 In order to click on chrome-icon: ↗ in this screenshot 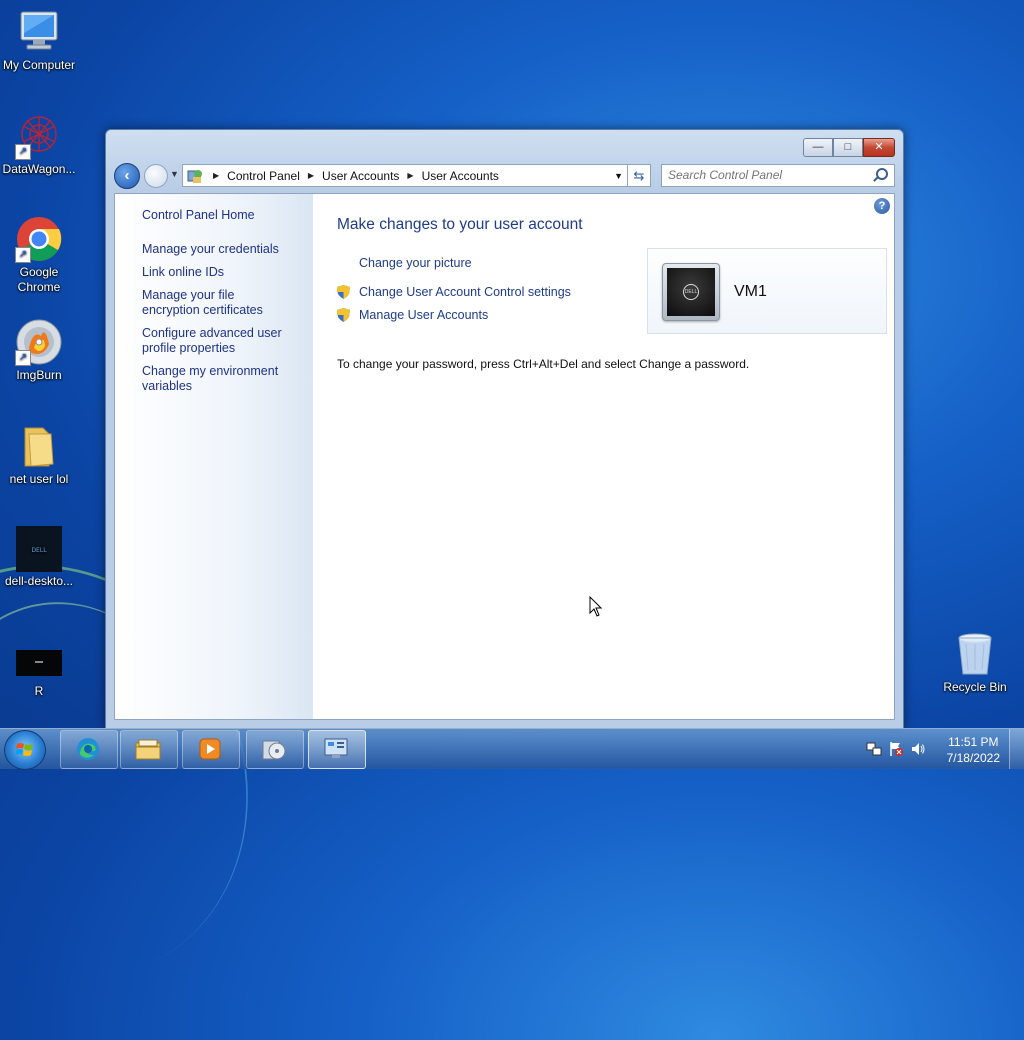, I will do `click(39, 239)`.